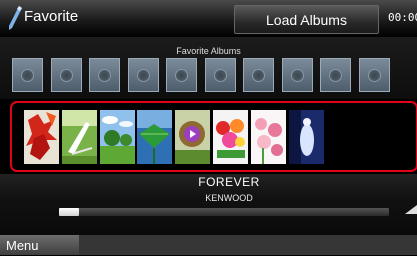 The image size is (417, 256). Describe the element at coordinates (230, 137) in the screenshot. I see `album-art-rose-bouquet` at that location.